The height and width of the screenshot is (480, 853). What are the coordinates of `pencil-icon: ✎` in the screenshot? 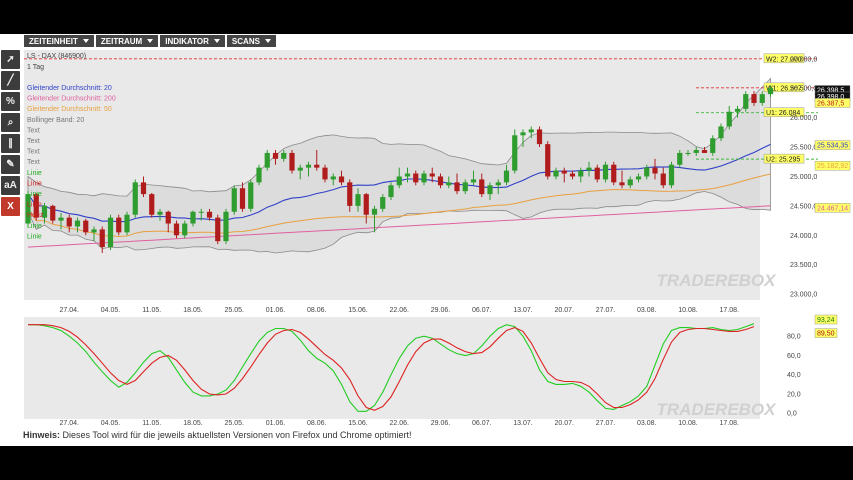 It's located at (10, 164).